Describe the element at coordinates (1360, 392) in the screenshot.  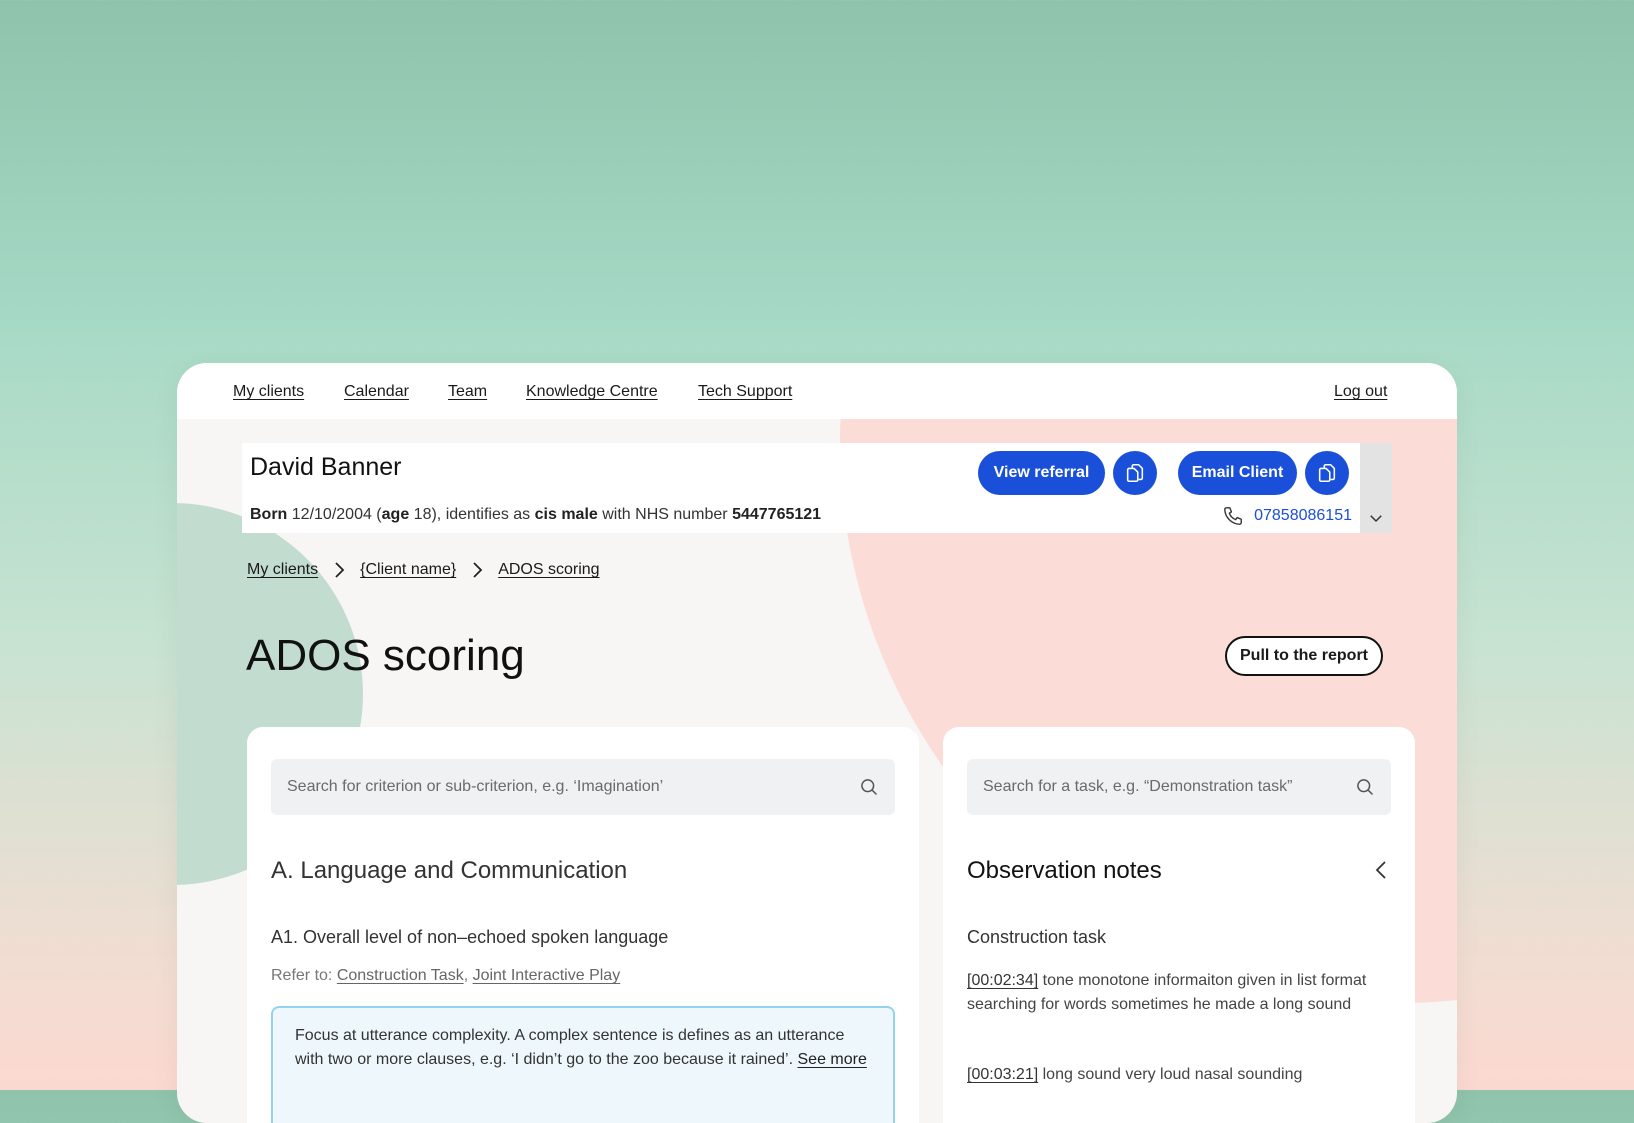
I see `logout-link: Log out` at that location.